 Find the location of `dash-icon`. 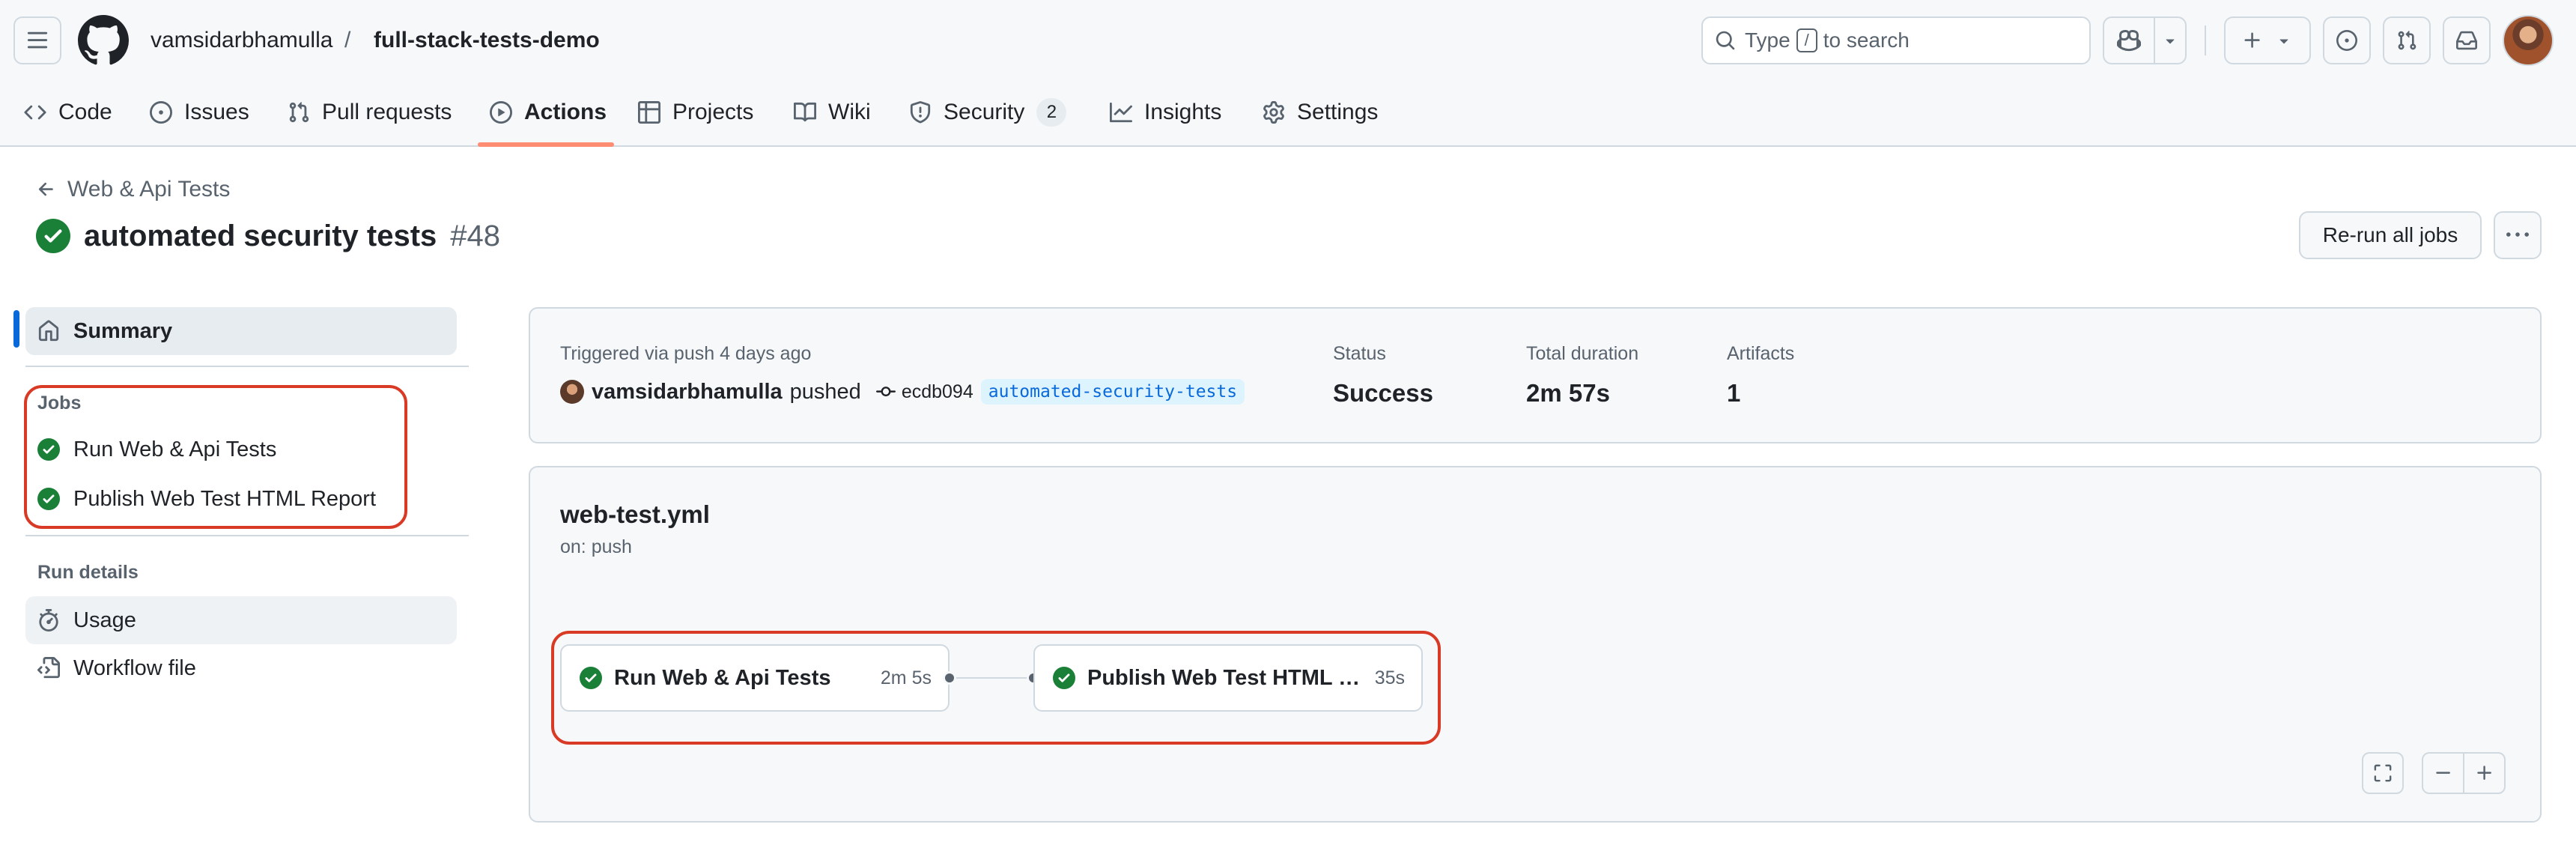

dash-icon is located at coordinates (2443, 773).